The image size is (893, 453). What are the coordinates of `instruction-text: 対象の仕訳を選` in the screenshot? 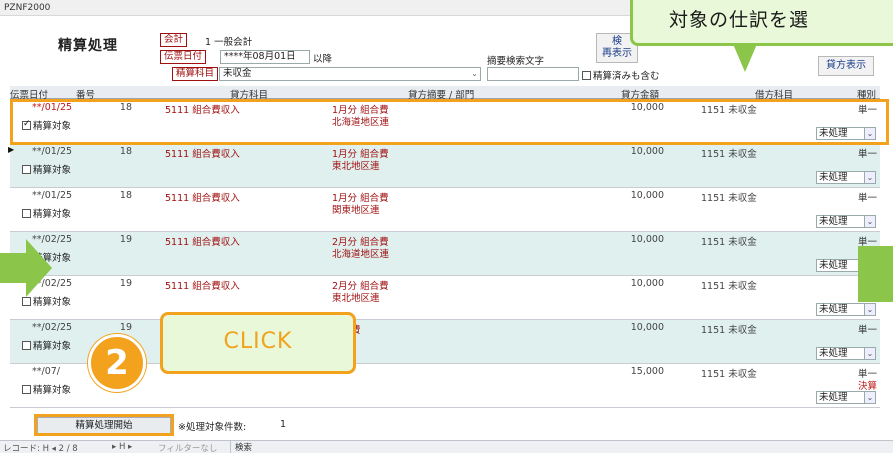 It's located at (739, 20).